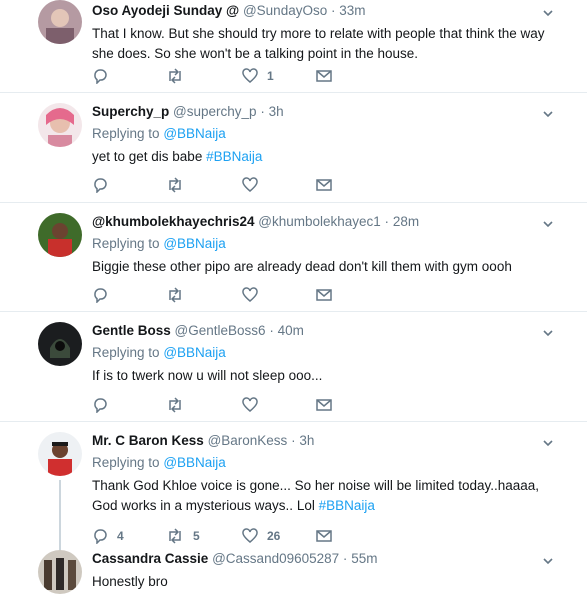 The width and height of the screenshot is (587, 600). What do you see at coordinates (248, 440) in the screenshot?
I see `user-handle: @BaronKess` at bounding box center [248, 440].